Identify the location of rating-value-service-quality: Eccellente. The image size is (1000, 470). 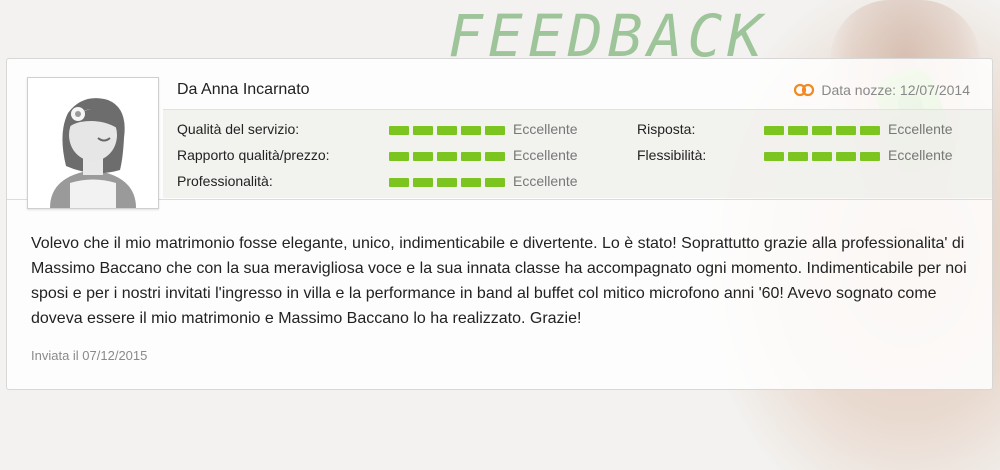
(545, 129).